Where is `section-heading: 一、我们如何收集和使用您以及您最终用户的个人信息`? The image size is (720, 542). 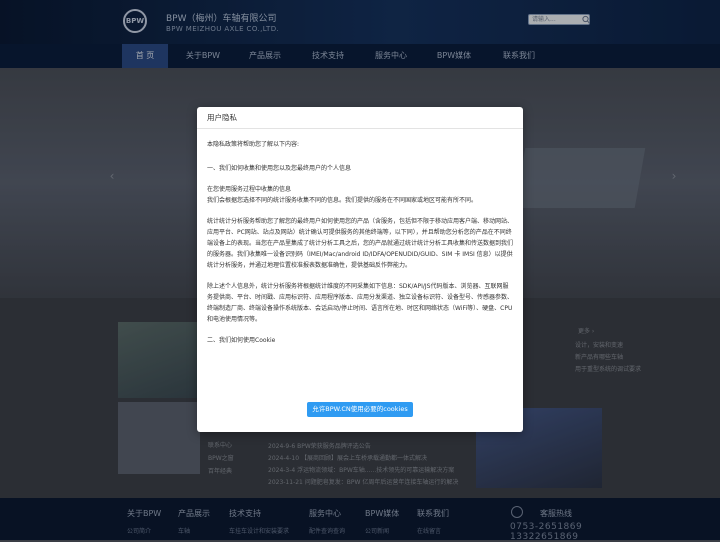 section-heading: 一、我们如何收集和使用您以及您最终用户的个人信息 is located at coordinates (279, 168).